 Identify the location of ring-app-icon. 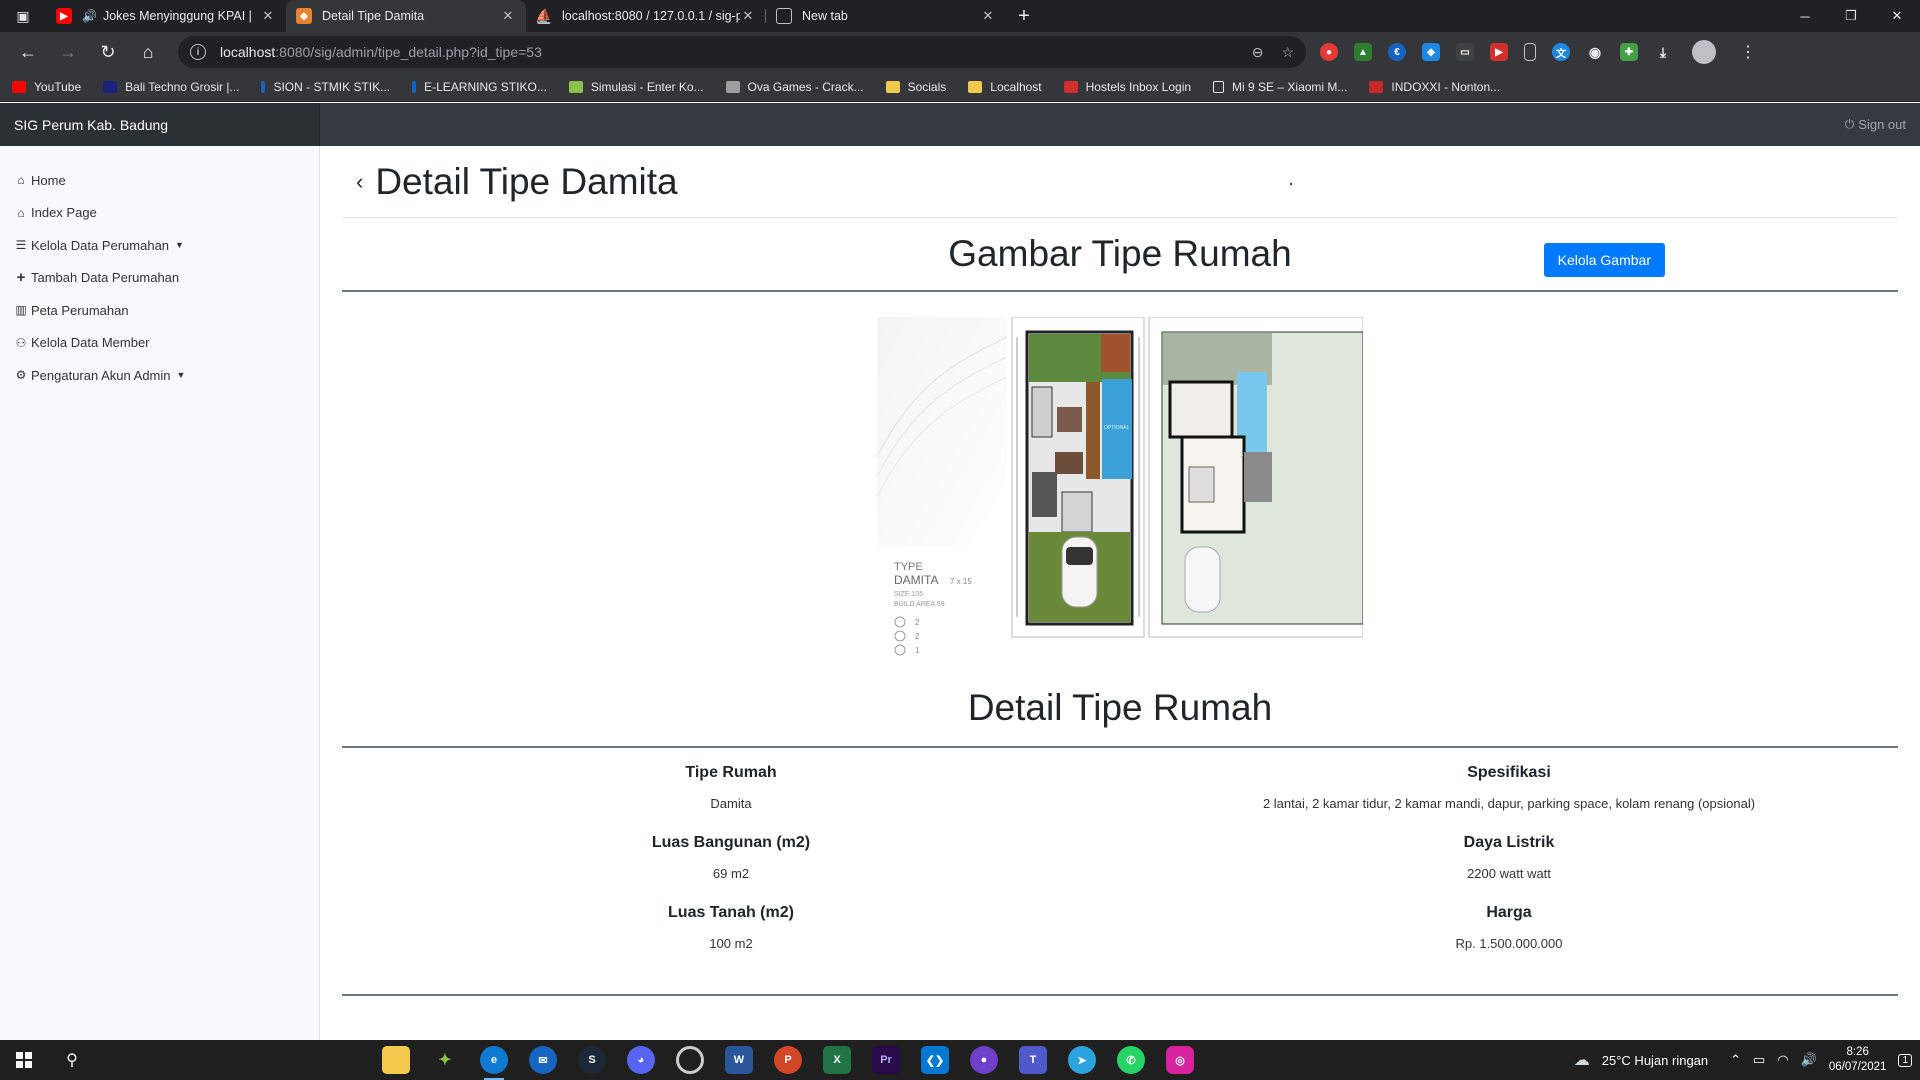
(690, 1060).